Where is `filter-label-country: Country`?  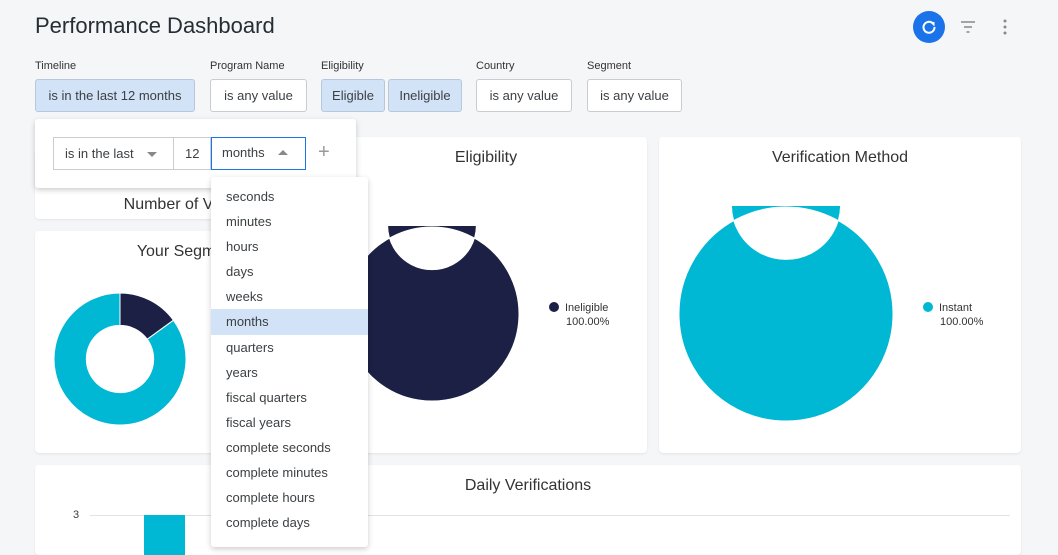 filter-label-country: Country is located at coordinates (495, 66).